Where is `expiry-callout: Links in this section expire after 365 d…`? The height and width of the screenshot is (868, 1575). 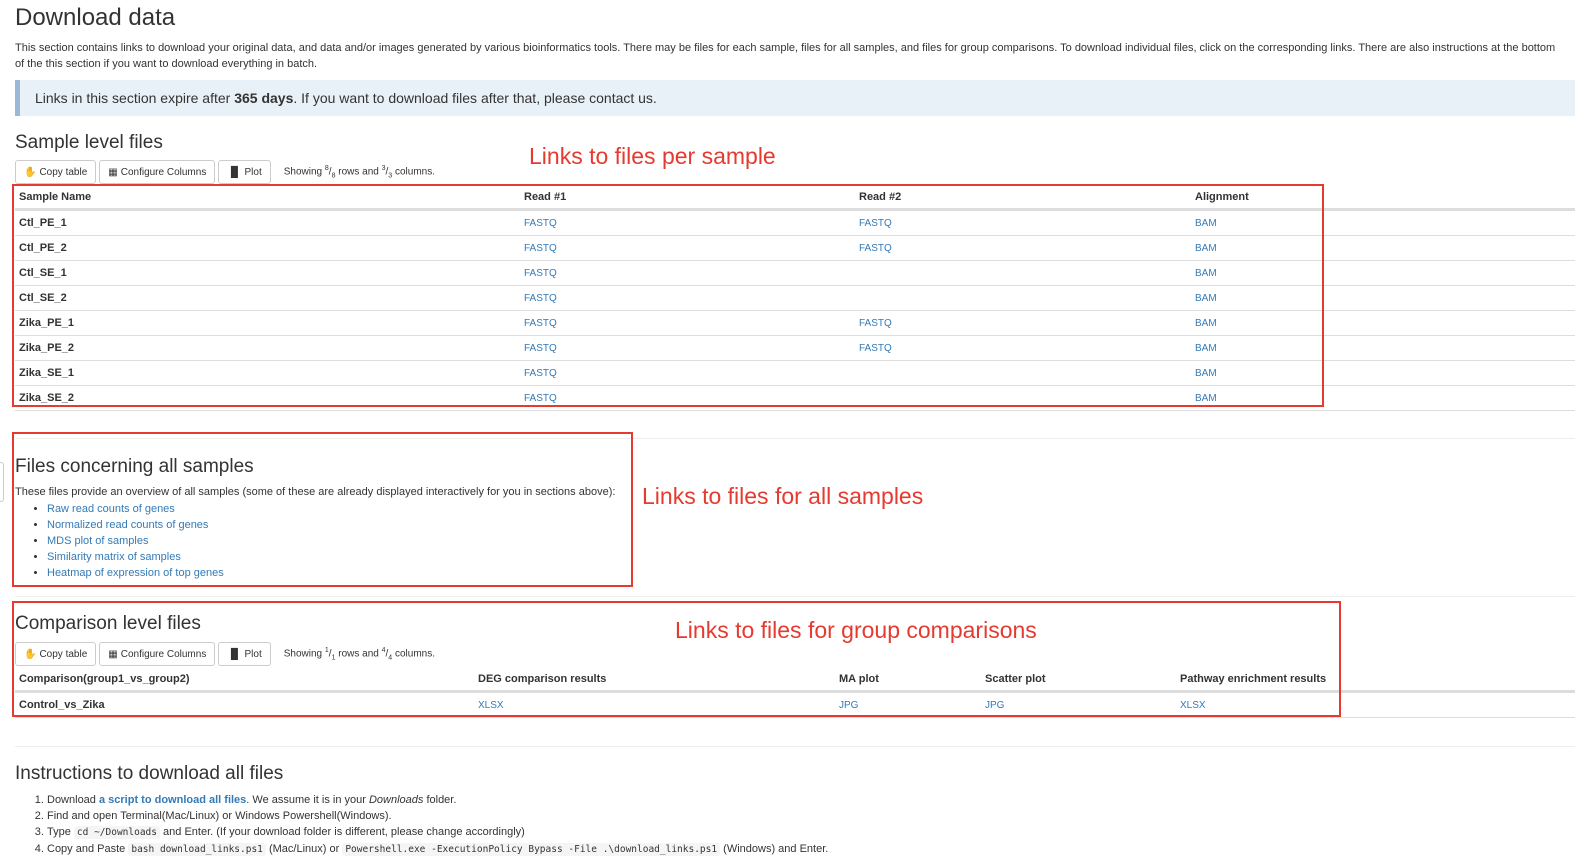
expiry-callout: Links in this section expire after 365 d… is located at coordinates (795, 98).